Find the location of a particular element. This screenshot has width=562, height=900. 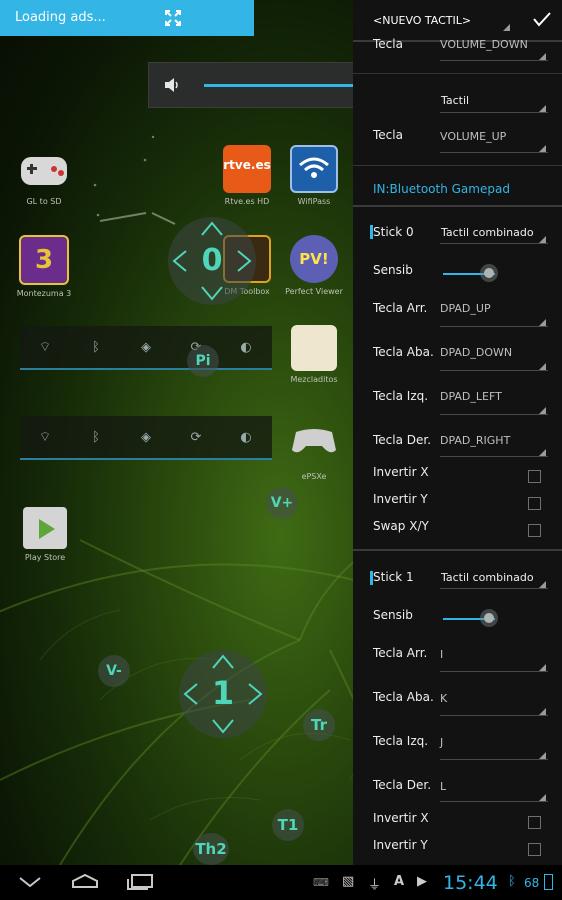

key-value: VOLUME_UP is located at coordinates (473, 136).